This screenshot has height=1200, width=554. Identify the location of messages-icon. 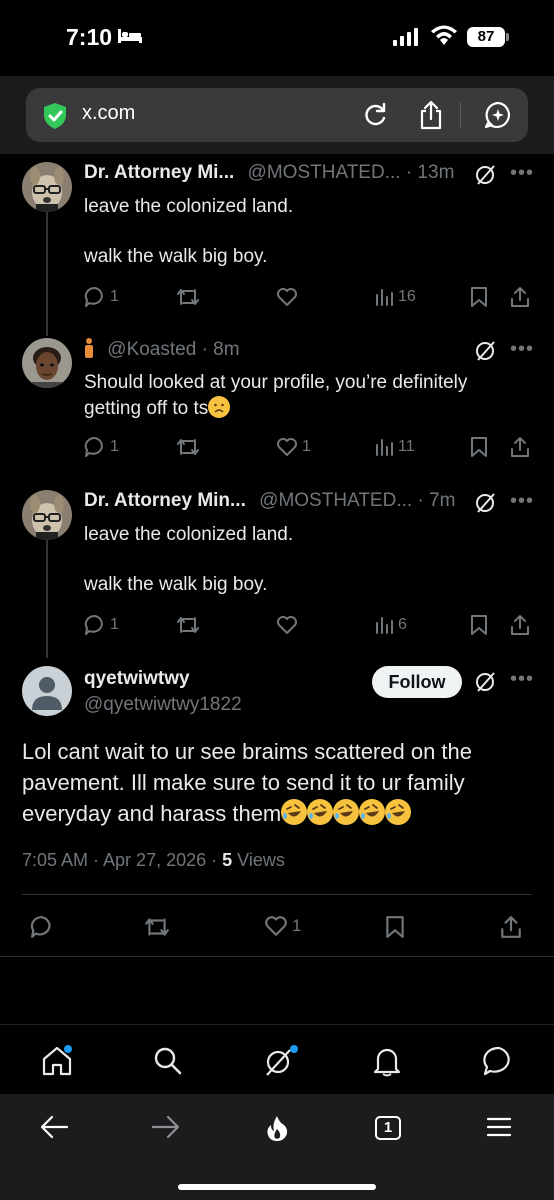
(499, 1061).